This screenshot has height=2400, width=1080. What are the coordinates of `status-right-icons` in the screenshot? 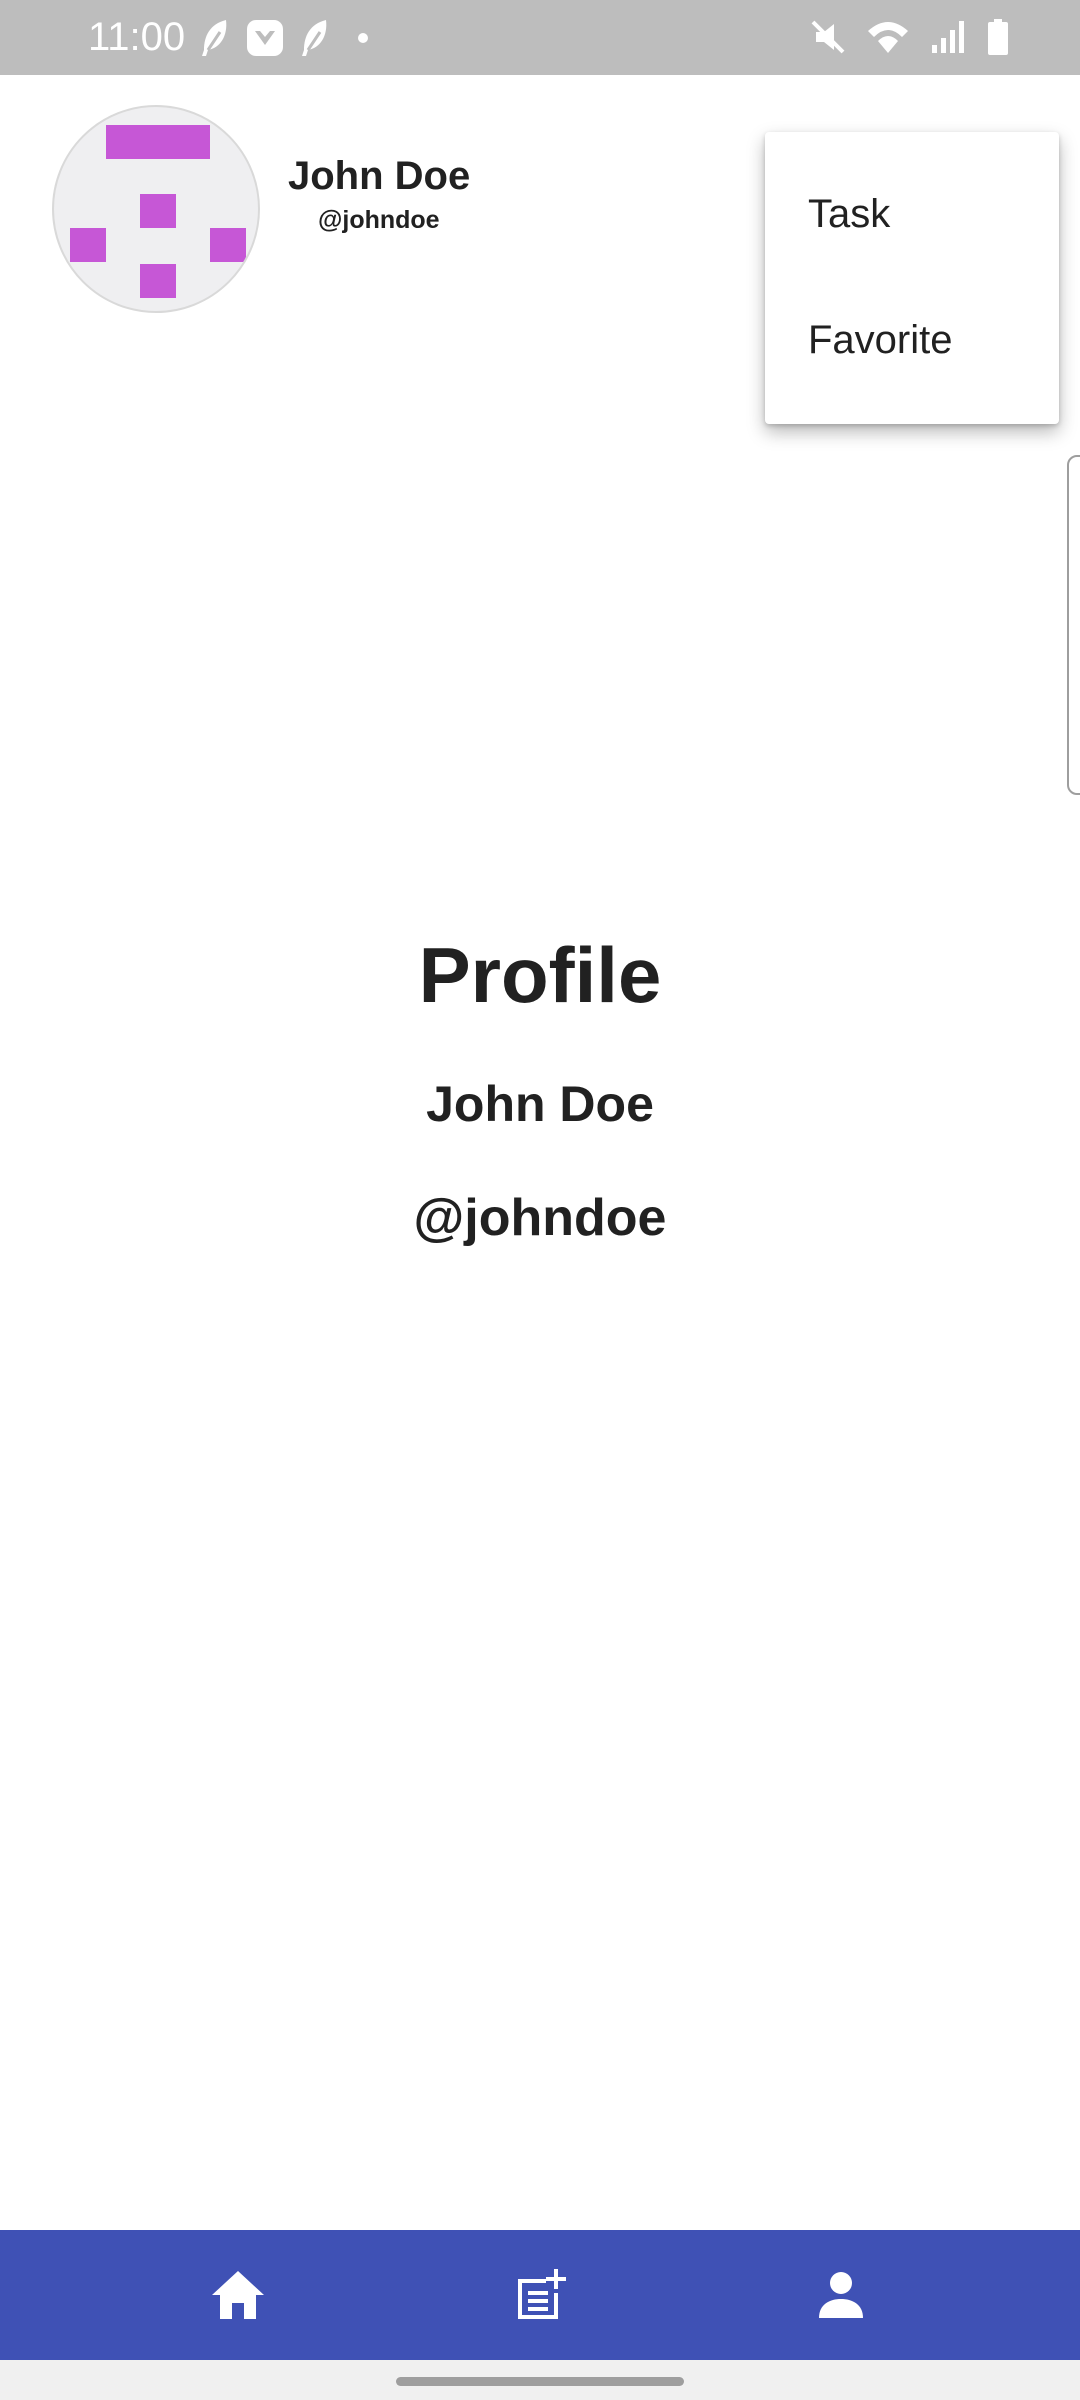 It's located at (909, 37).